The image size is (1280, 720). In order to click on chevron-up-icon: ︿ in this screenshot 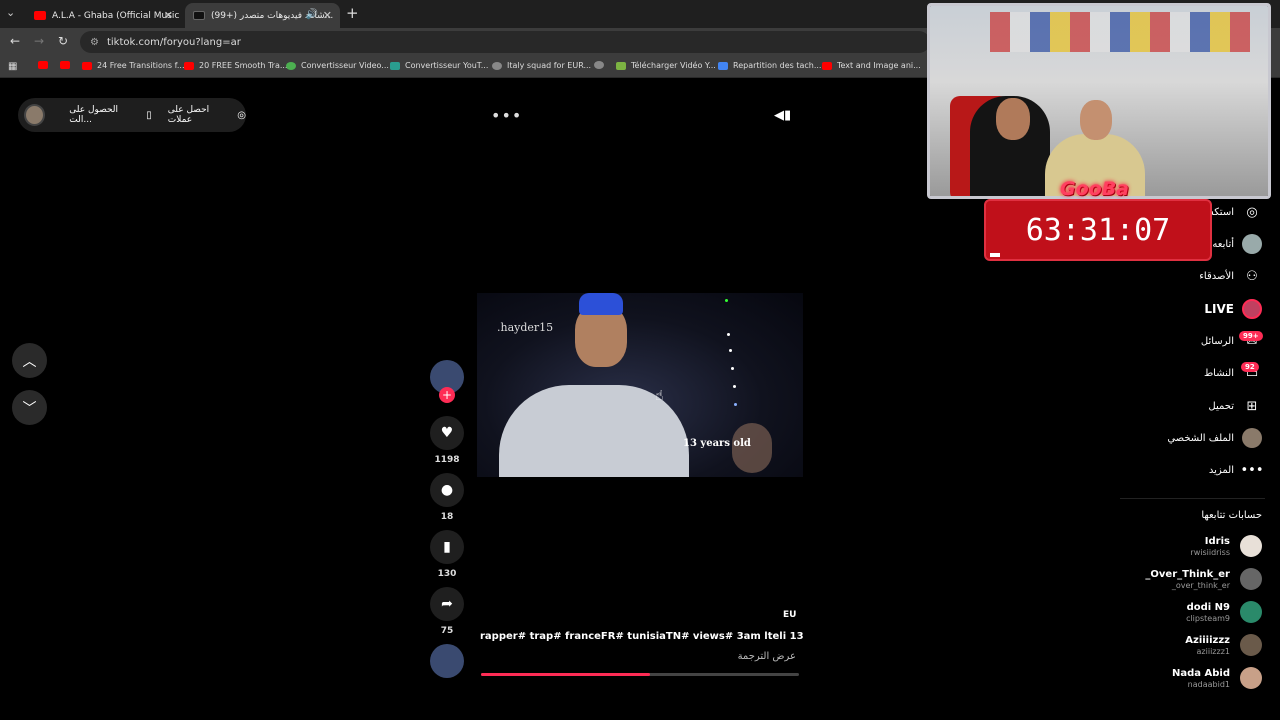, I will do `click(29, 361)`.